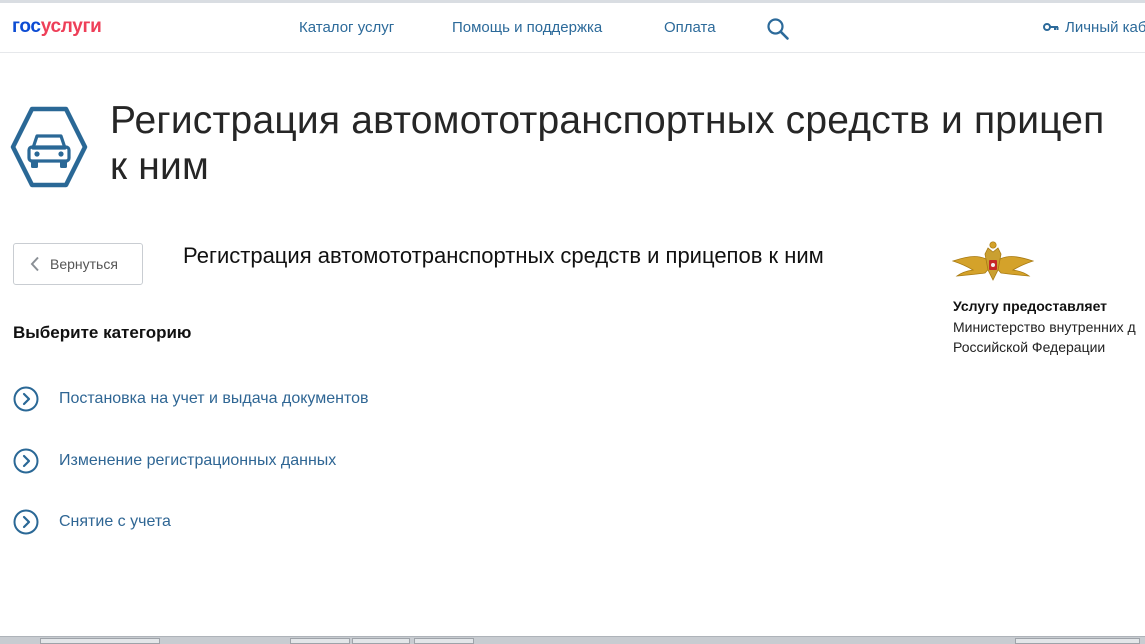 The width and height of the screenshot is (1145, 644). What do you see at coordinates (34, 264) in the screenshot?
I see `chevron-left-icon` at bounding box center [34, 264].